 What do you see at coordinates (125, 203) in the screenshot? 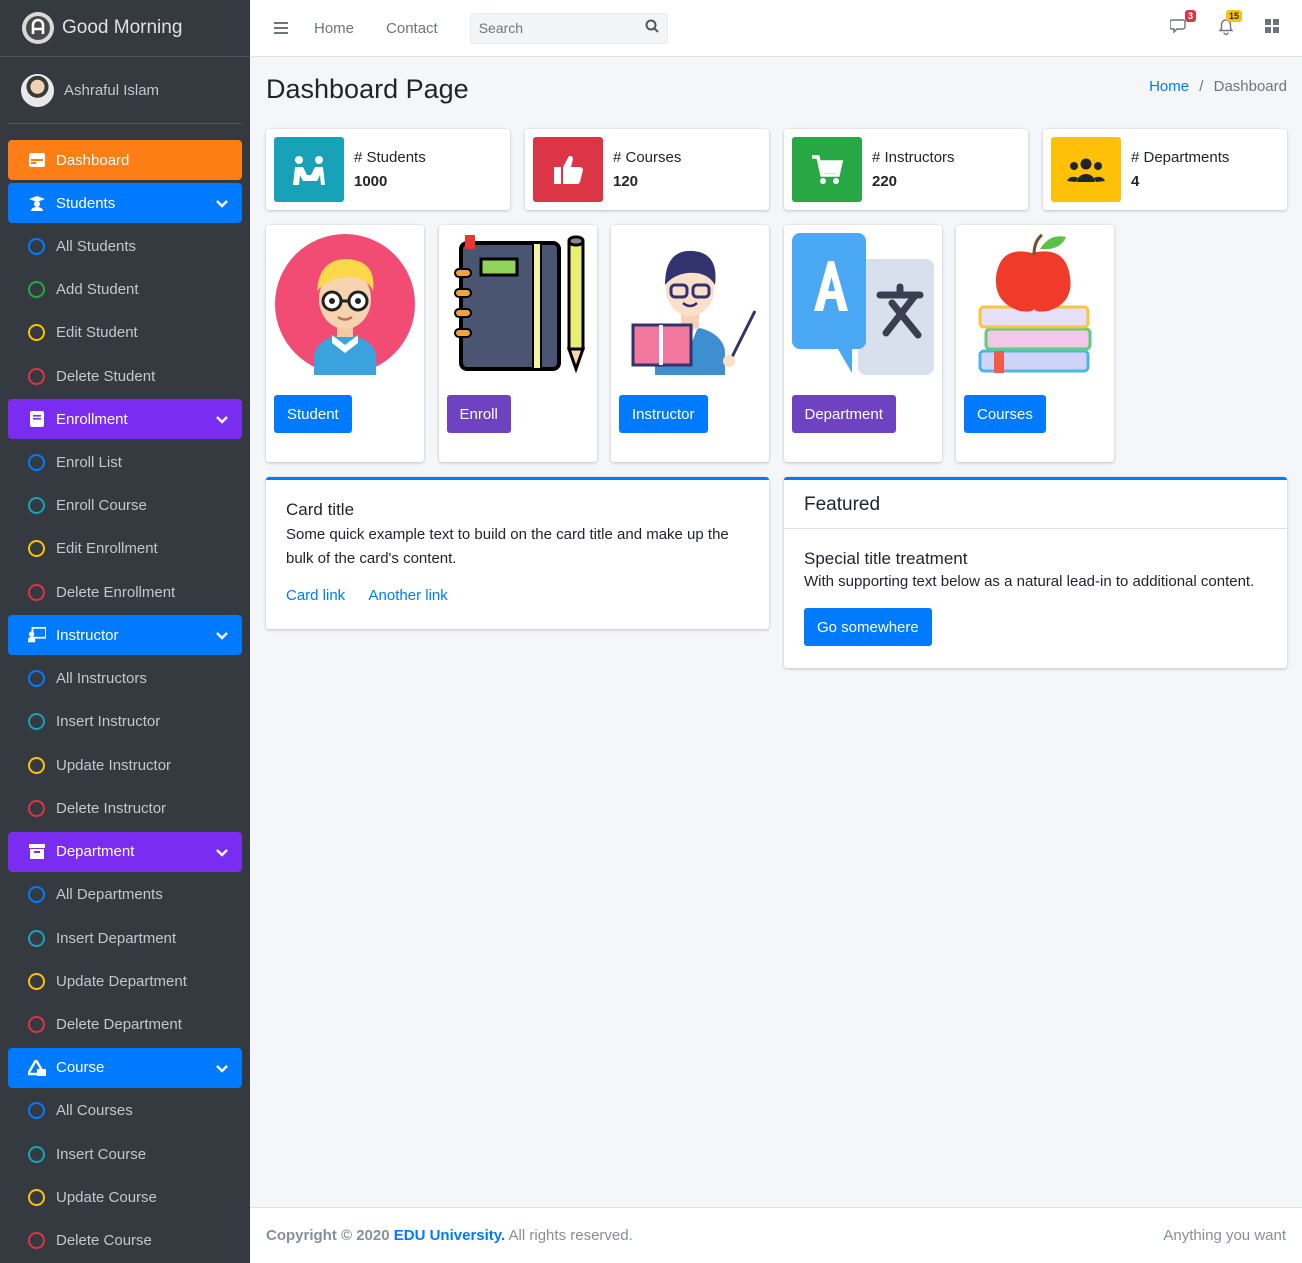
I see `sidebar-section-students: Students` at bounding box center [125, 203].